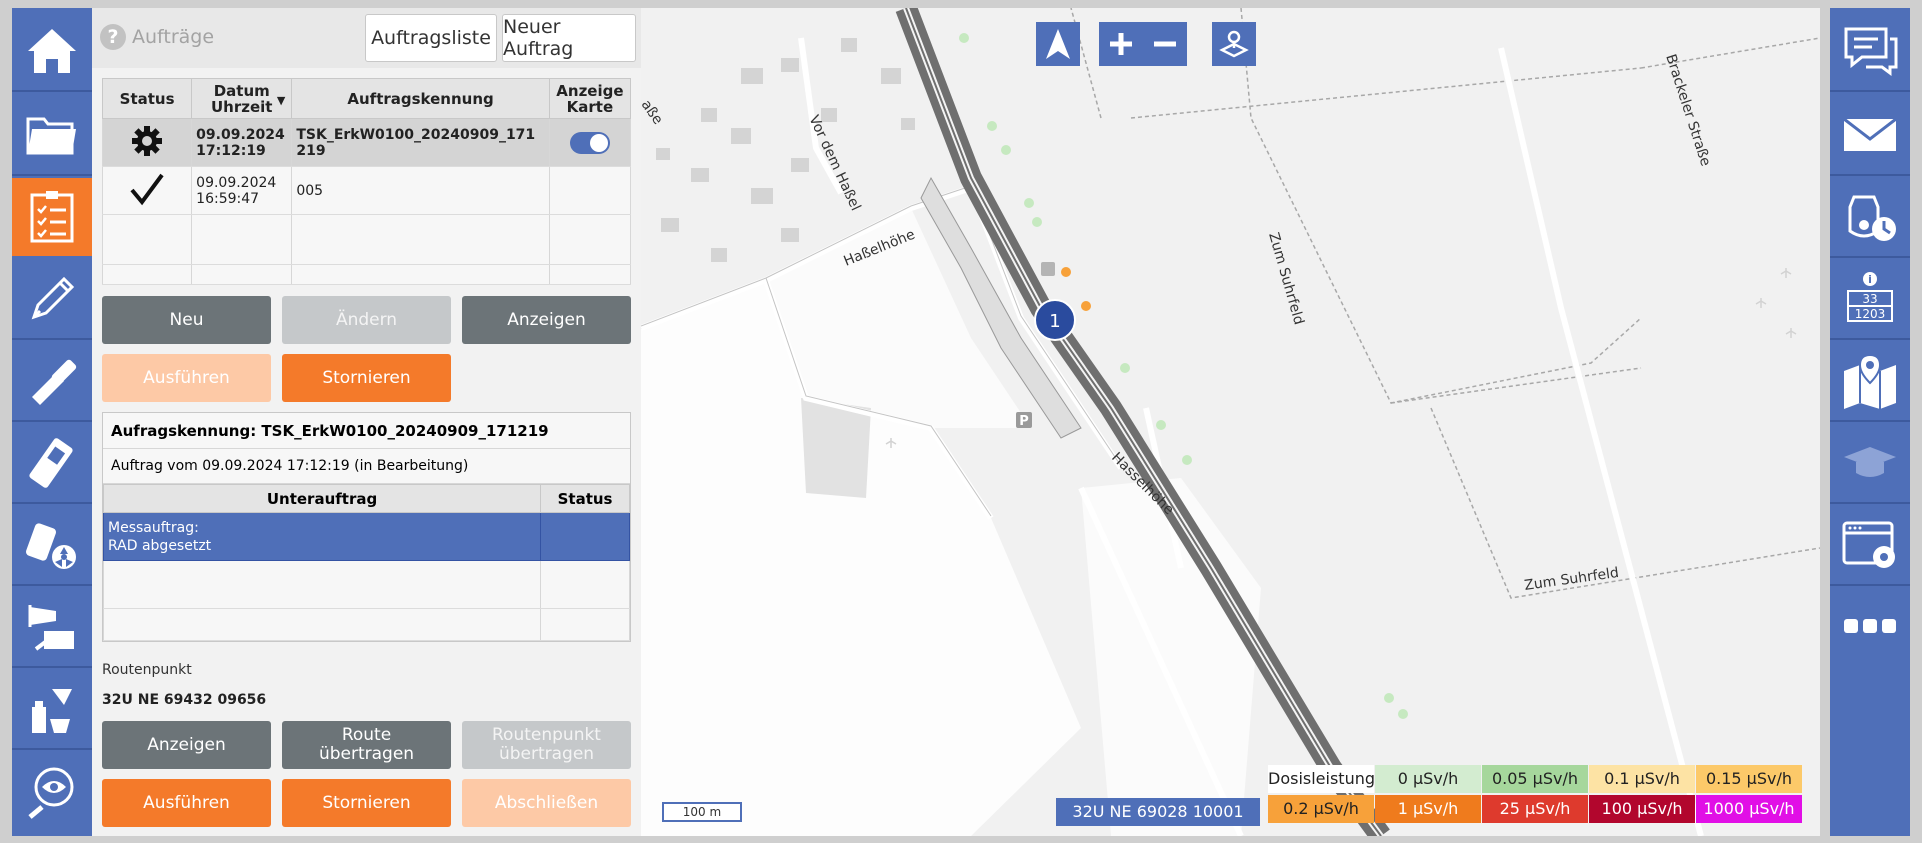  Describe the element at coordinates (184, 700) in the screenshot. I see `routepoint-value: 32U NE 69432 09656` at that location.